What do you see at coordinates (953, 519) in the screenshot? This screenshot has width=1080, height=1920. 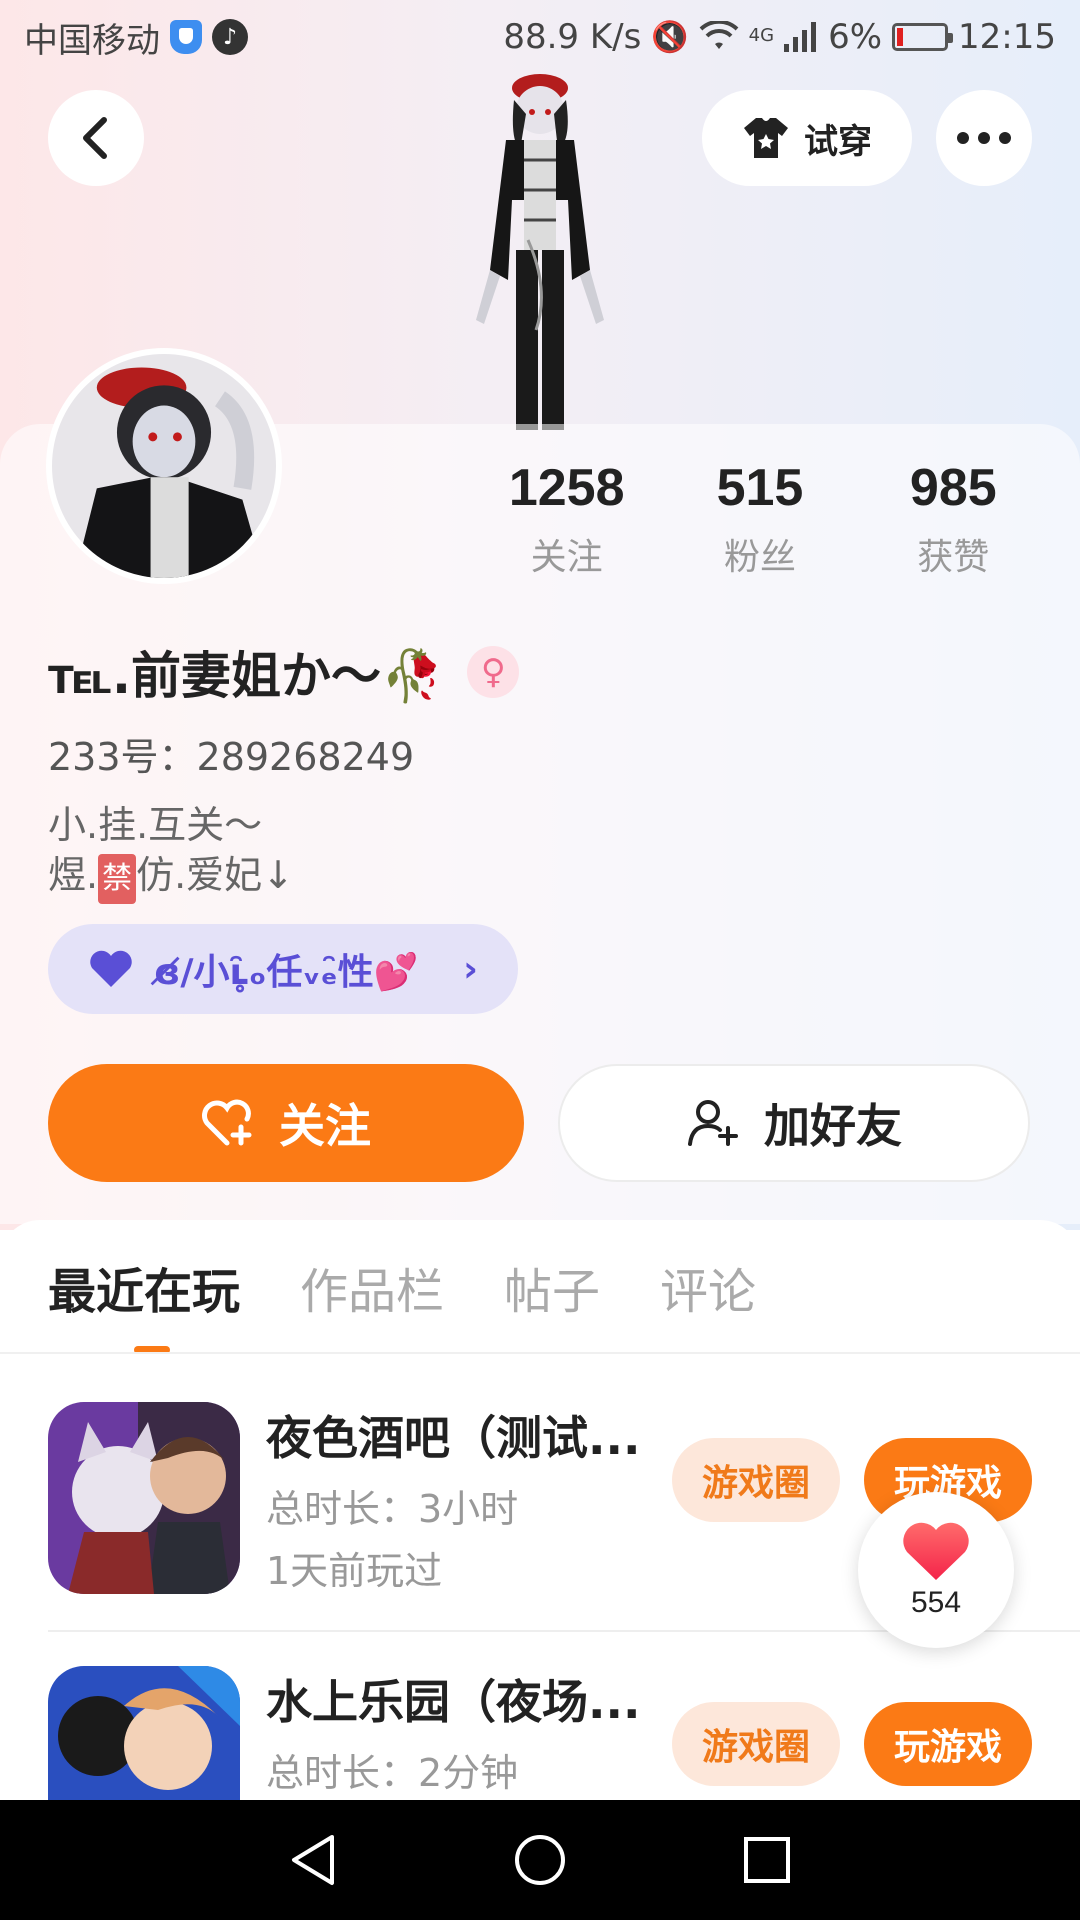 I see `stat-likes: 985 获赞` at bounding box center [953, 519].